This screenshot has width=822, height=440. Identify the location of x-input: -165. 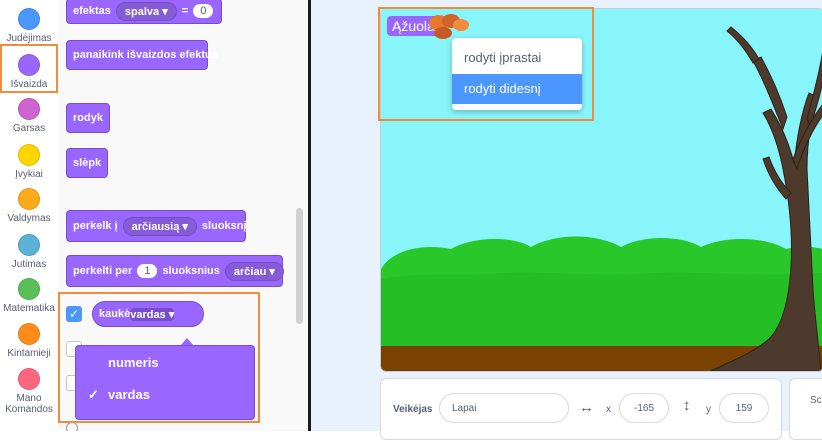
(644, 408).